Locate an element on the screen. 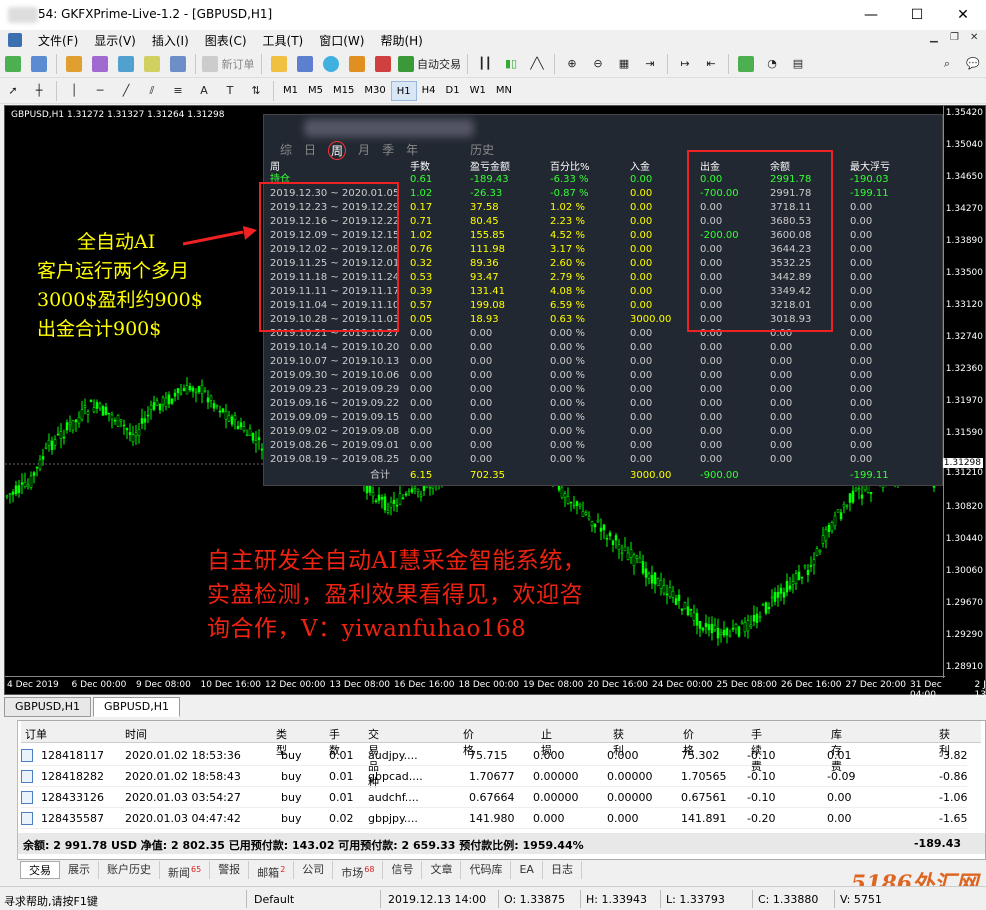 This screenshot has width=986, height=910. report-cell-balance: 0.00 is located at coordinates (781, 459).